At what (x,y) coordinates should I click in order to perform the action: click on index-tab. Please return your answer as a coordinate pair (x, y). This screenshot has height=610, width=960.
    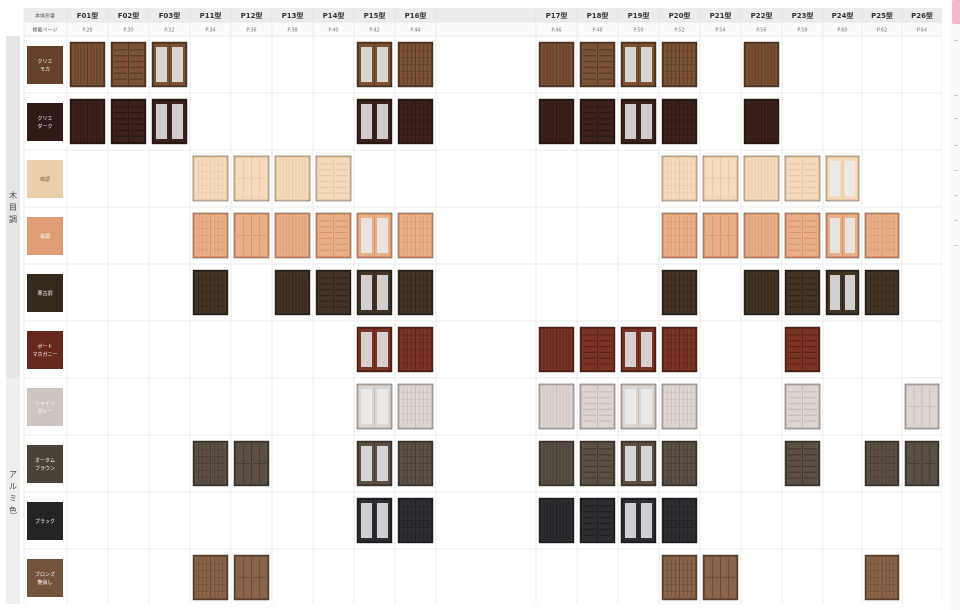
    Looking at the image, I should click on (956, 12).